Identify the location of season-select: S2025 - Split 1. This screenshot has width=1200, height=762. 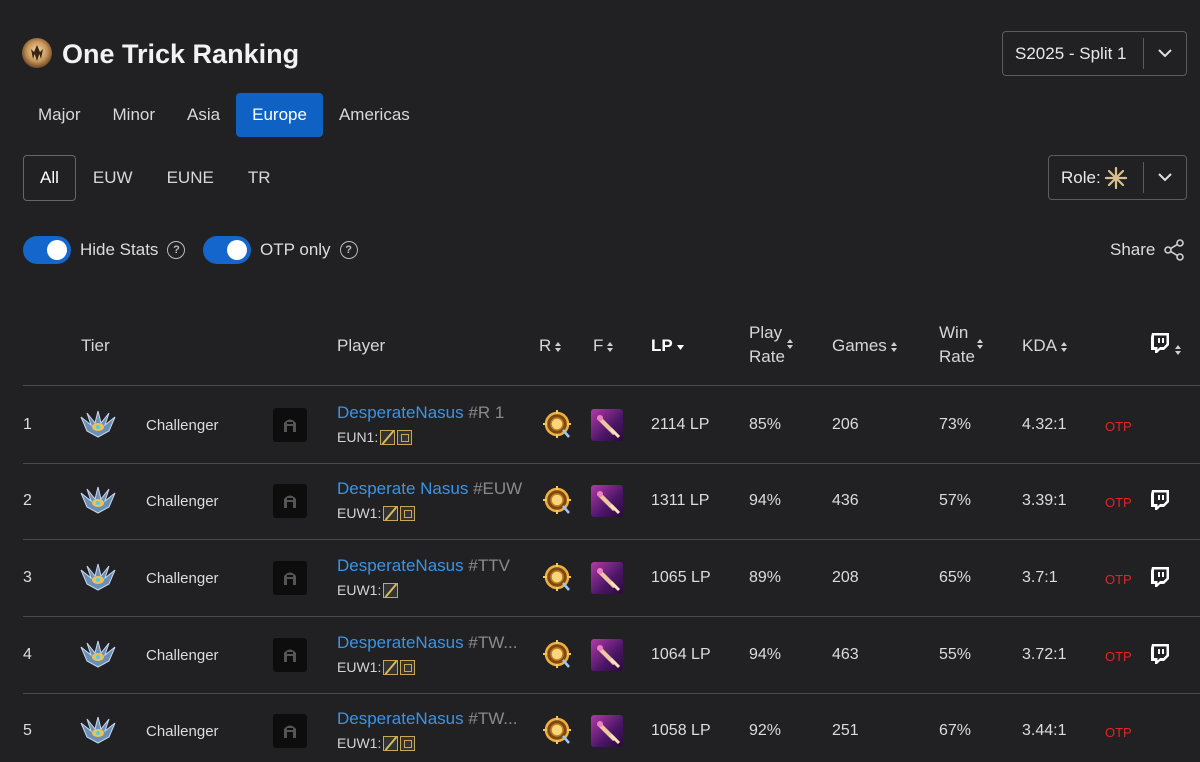
(1094, 53).